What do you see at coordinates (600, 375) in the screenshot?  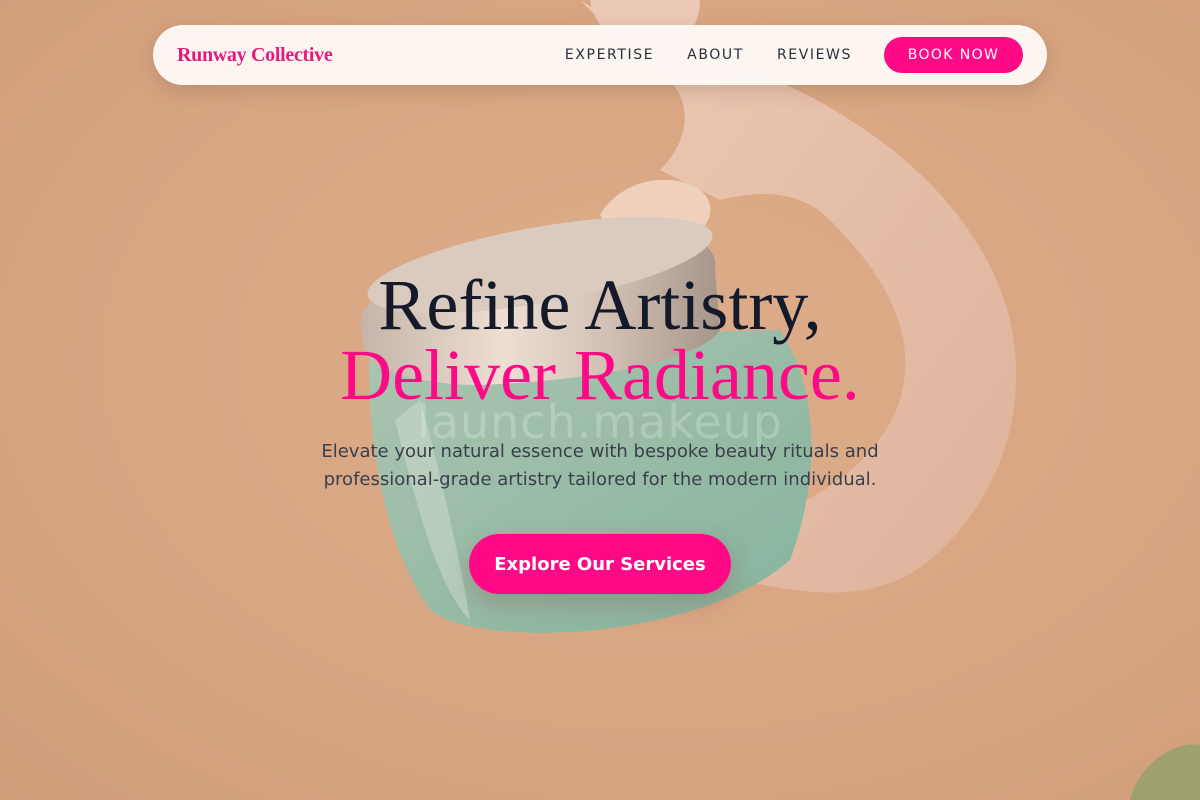 I see `headline-line-2: Deliver Radiance.` at bounding box center [600, 375].